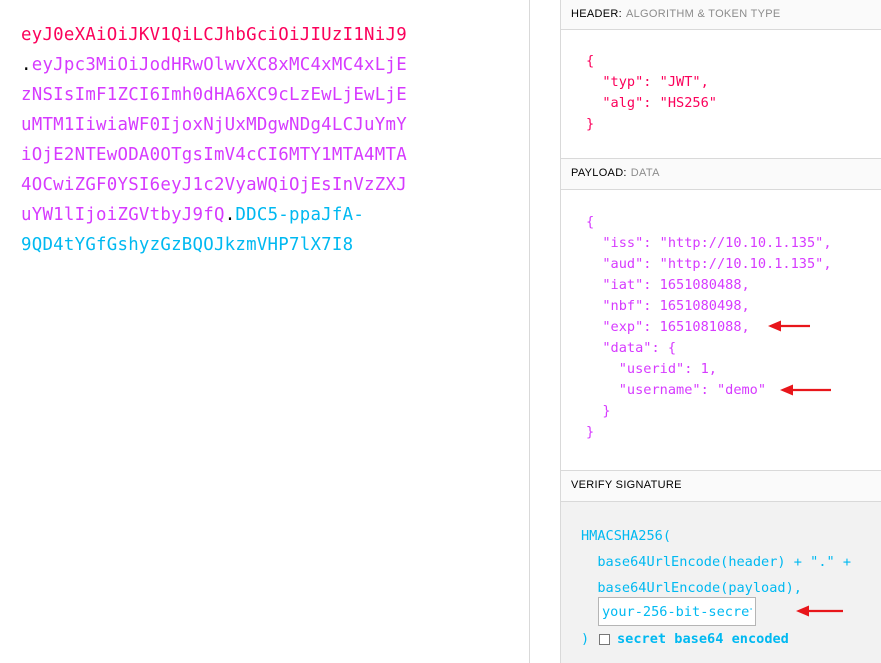  I want to click on token-line: uYW1lIjoiZGVtbyJ9fQ.DDC5-ppaJfA-, so click(192, 215).